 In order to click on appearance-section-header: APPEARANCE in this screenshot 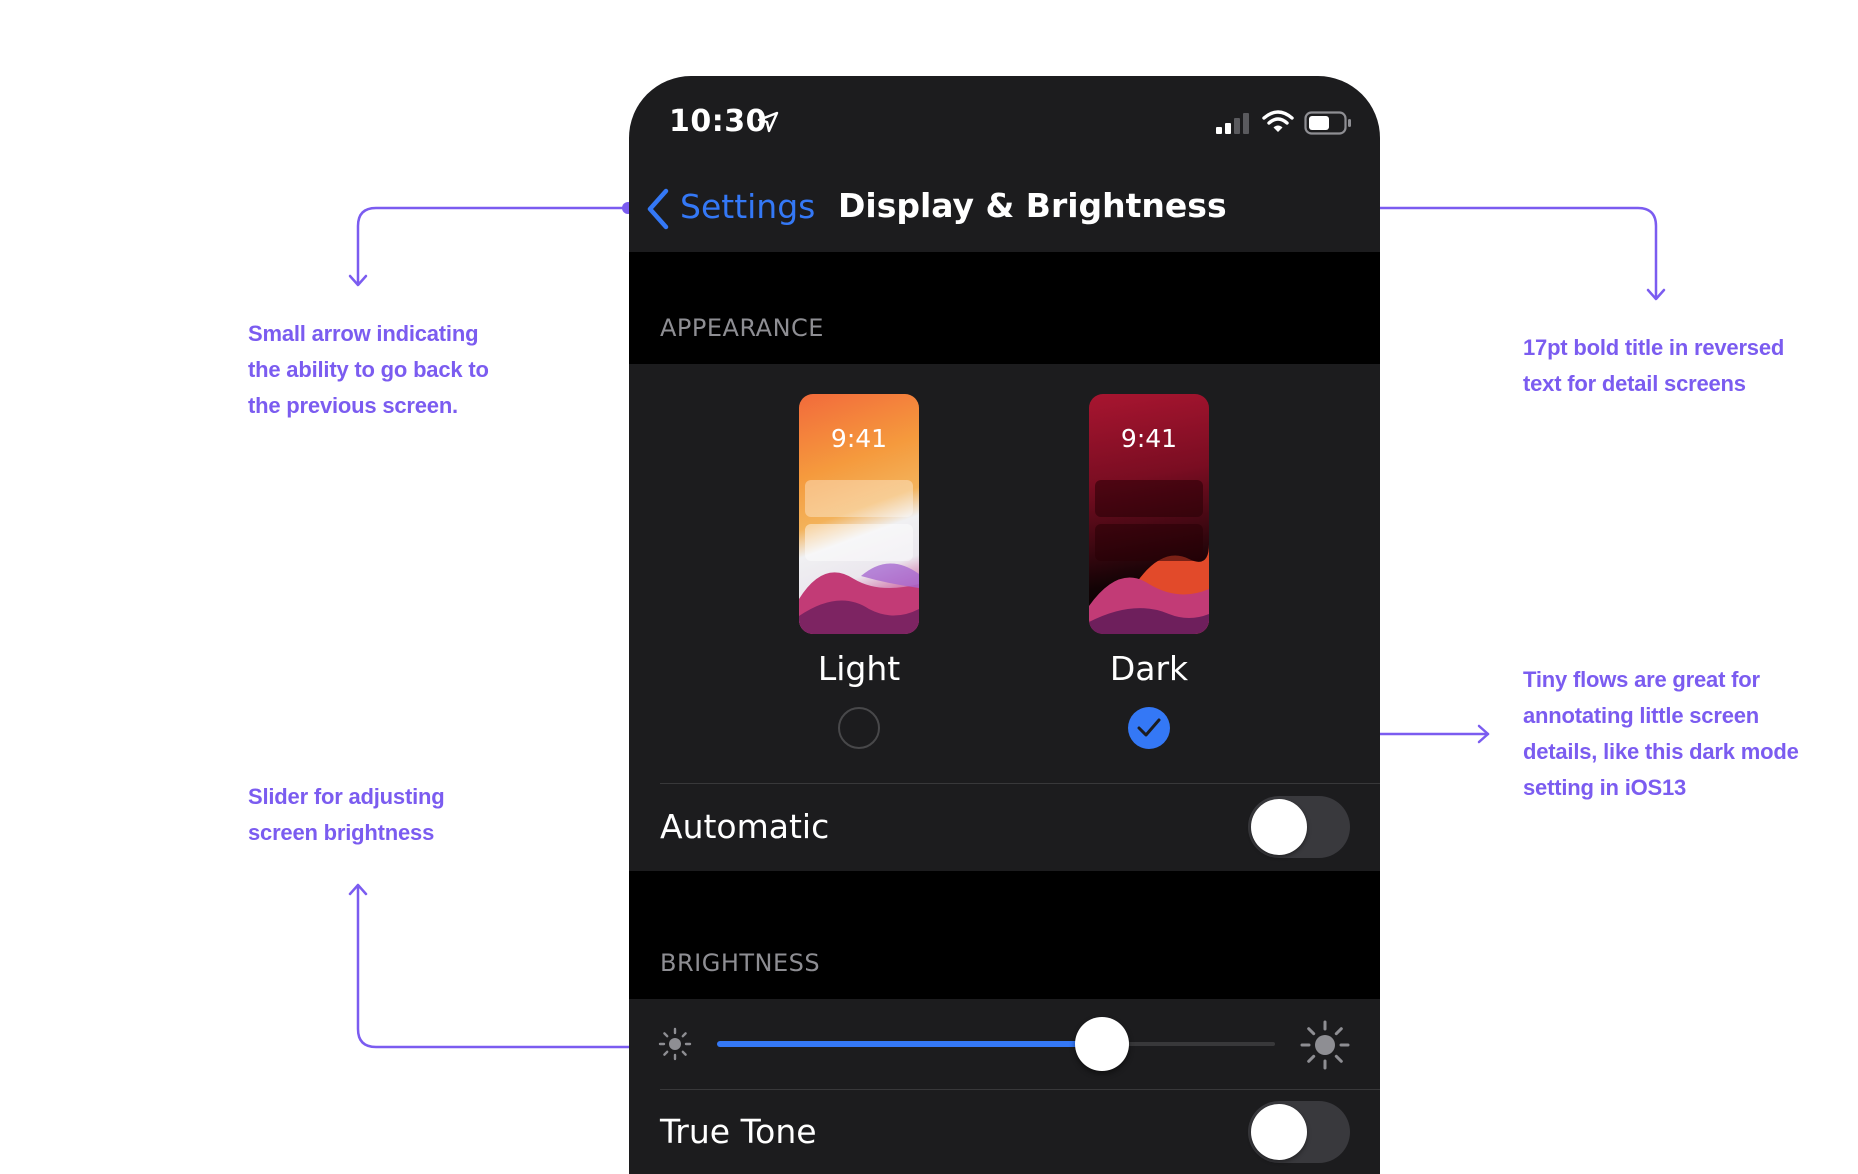, I will do `click(1004, 308)`.